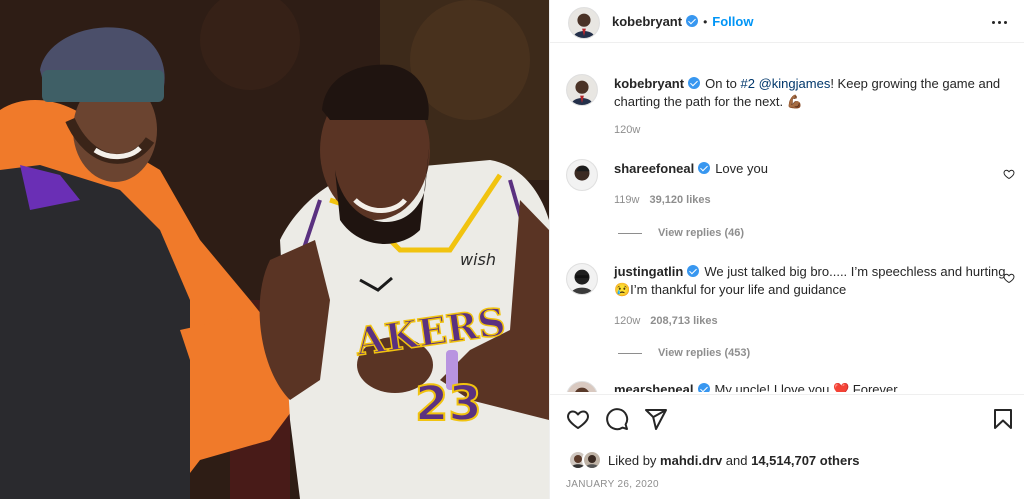  What do you see at coordinates (626, 200) in the screenshot?
I see `comment-time: 119w` at bounding box center [626, 200].